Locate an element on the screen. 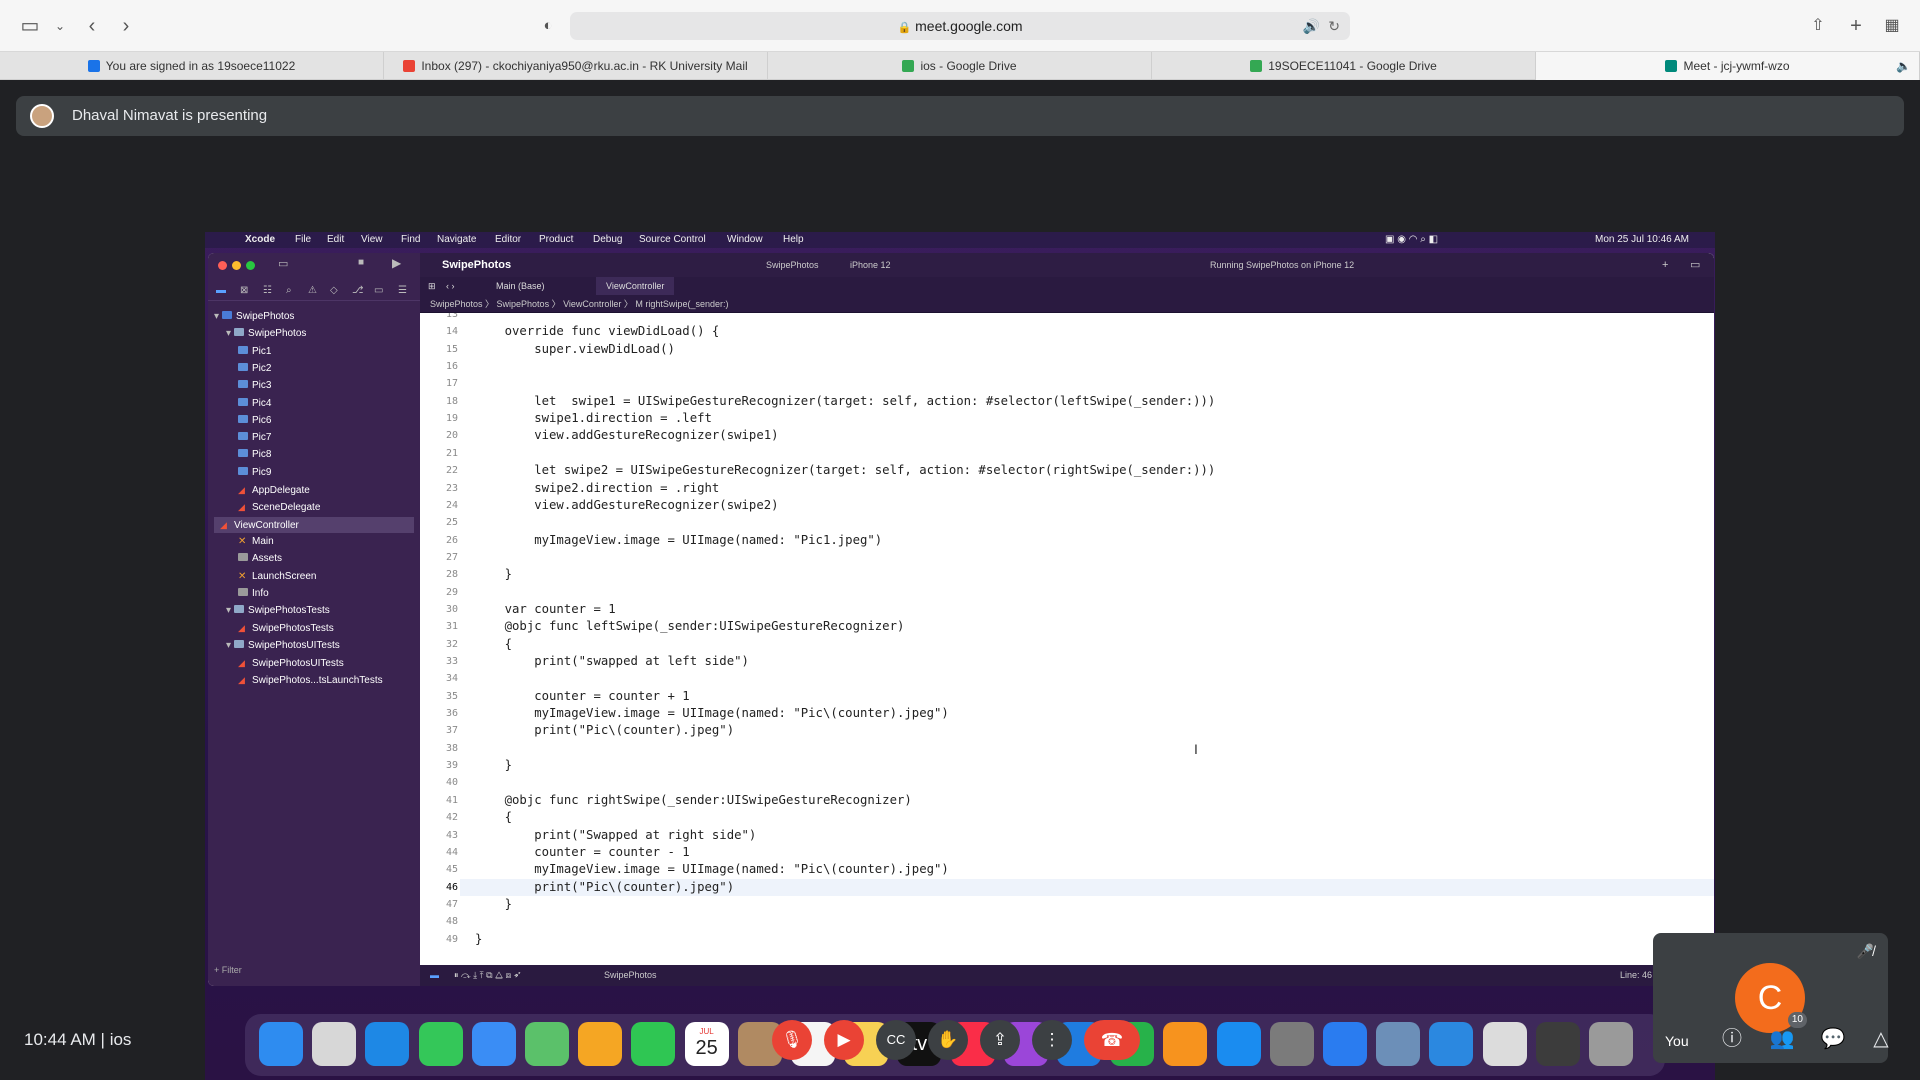 The height and width of the screenshot is (1080, 1920). stop-icon: ■ is located at coordinates (361, 262).